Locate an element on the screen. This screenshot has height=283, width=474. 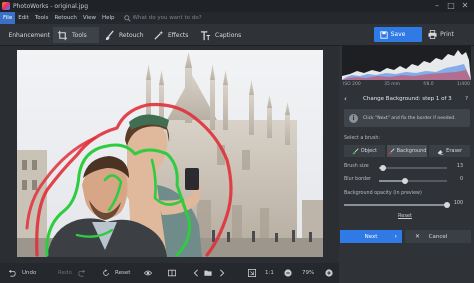
plus-icon is located at coordinates (329, 273).